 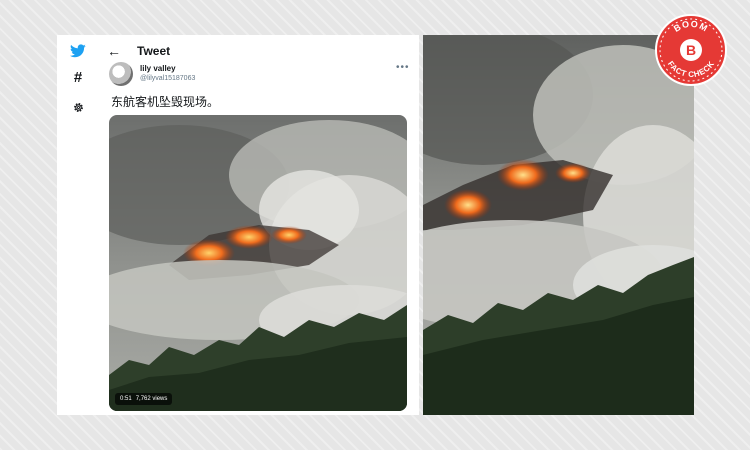 I want to click on video-stats: 0:51 7,762 views, so click(x=144, y=399).